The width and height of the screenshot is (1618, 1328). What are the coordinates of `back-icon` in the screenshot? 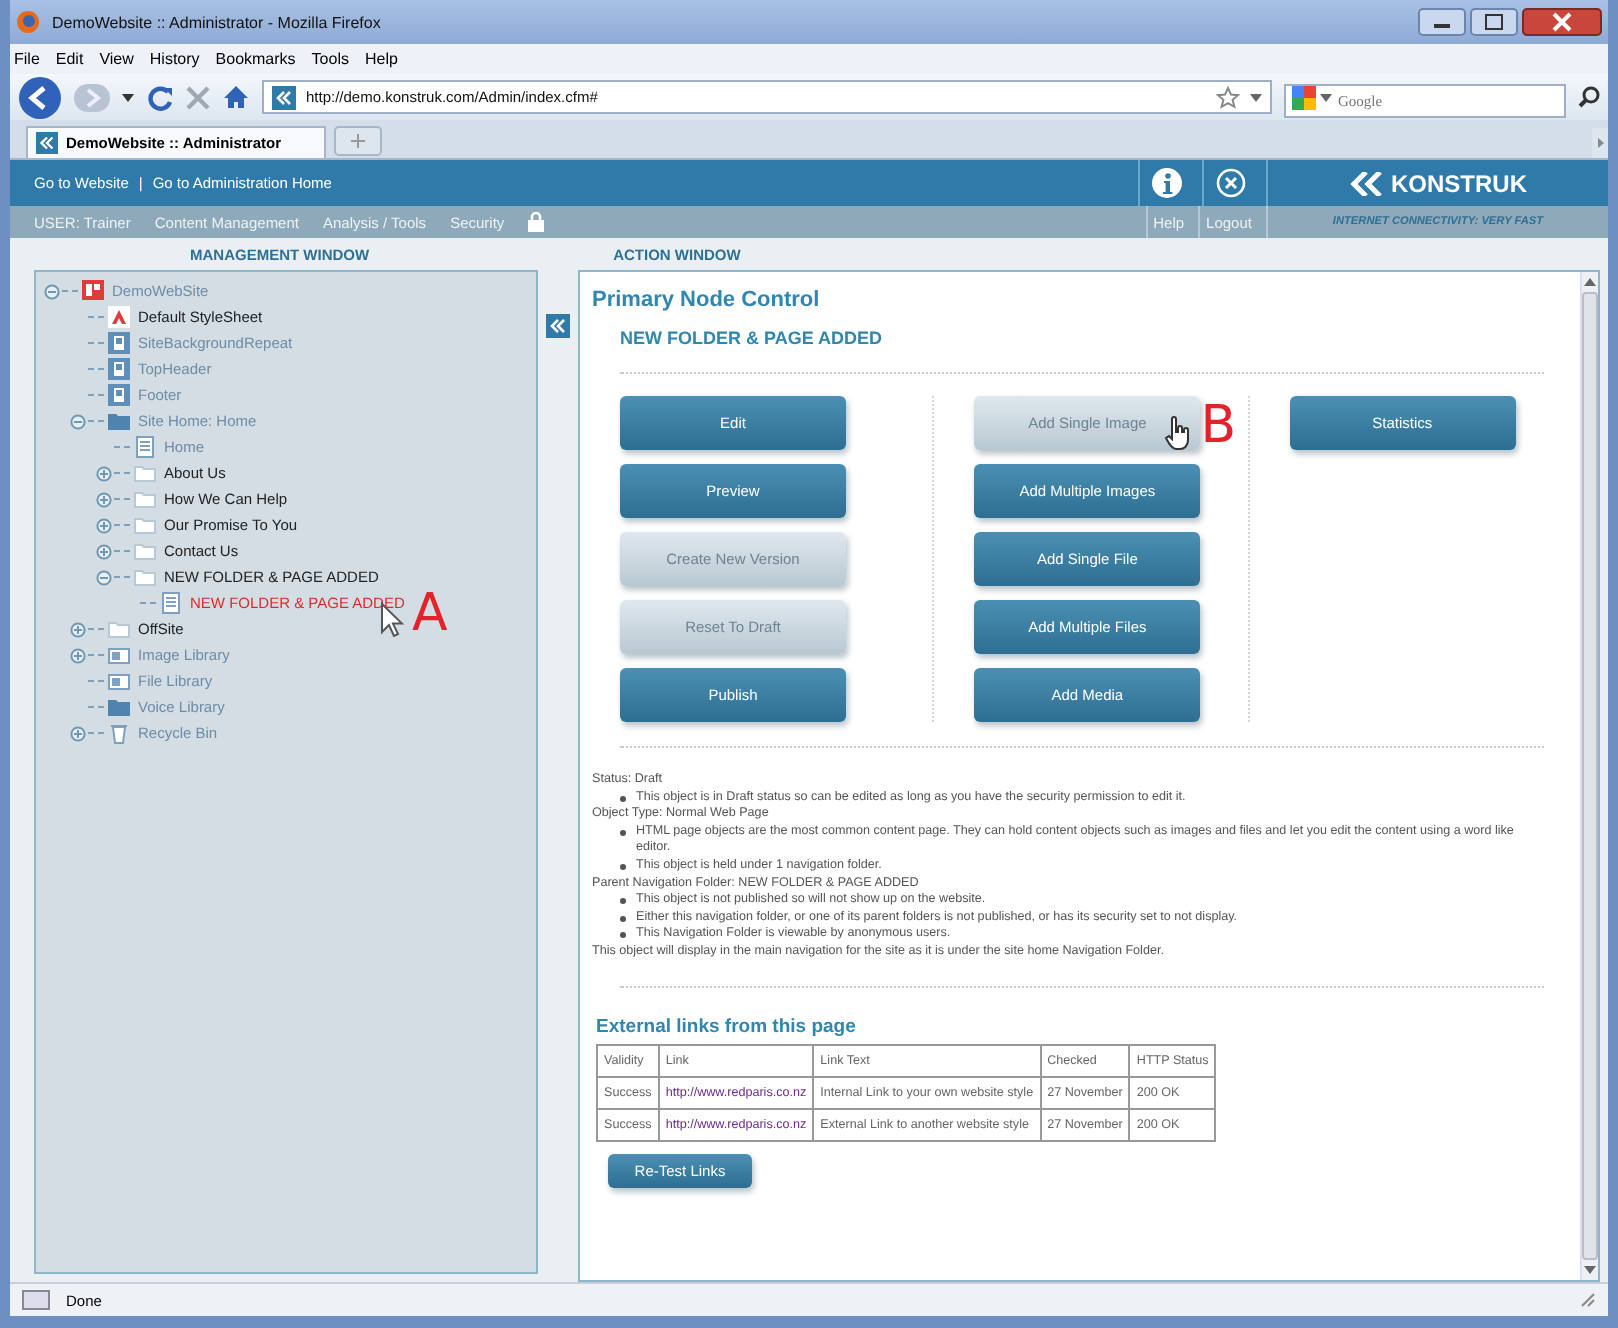 It's located at (40, 97).